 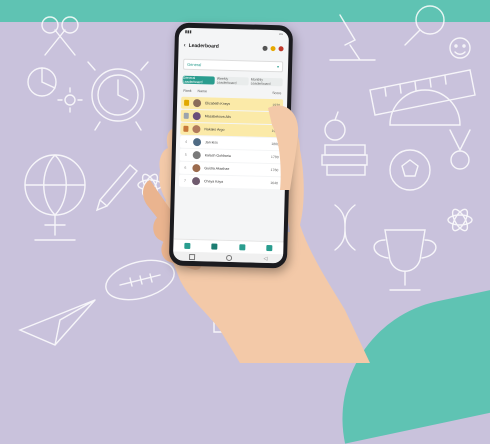 What do you see at coordinates (233, 47) in the screenshot?
I see `app-header: ‹ Leaderboard` at bounding box center [233, 47].